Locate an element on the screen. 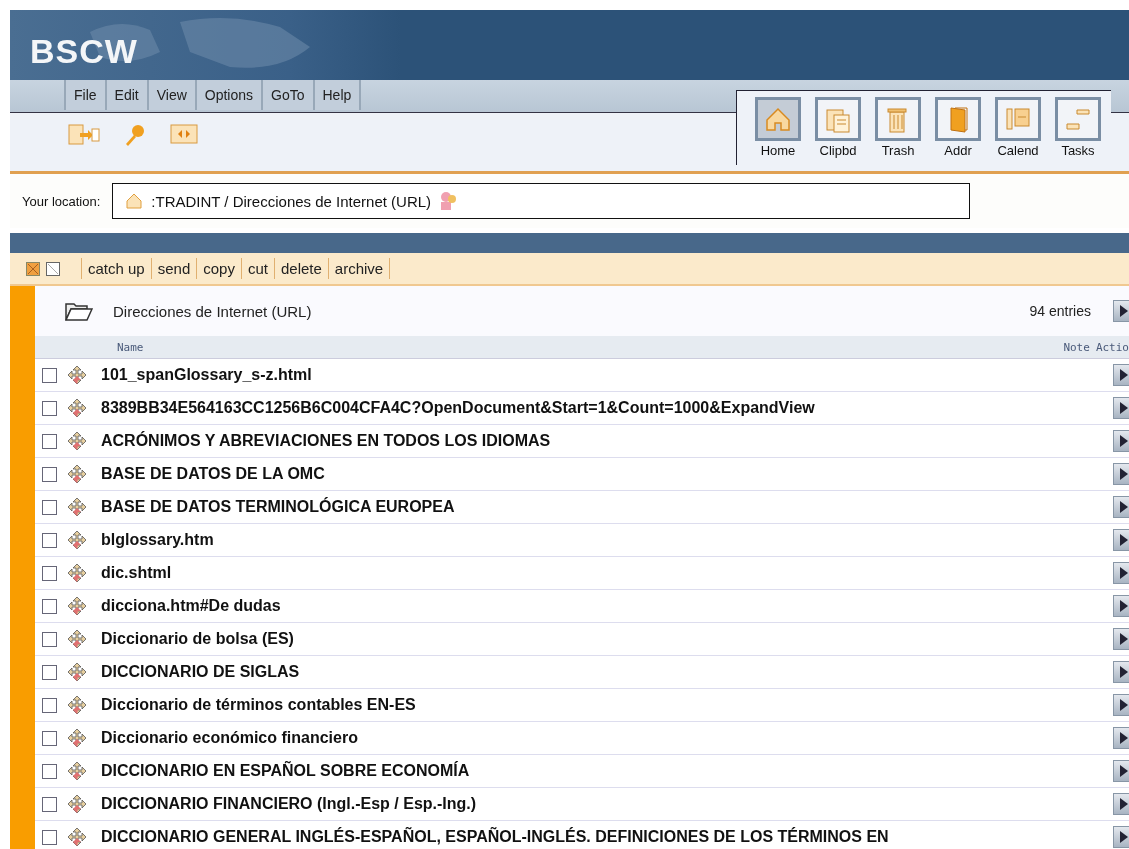 Image resolution: width=1129 pixels, height=849 pixels. entry-link: DICCIONARIO DE SIGLAS is located at coordinates (200, 672).